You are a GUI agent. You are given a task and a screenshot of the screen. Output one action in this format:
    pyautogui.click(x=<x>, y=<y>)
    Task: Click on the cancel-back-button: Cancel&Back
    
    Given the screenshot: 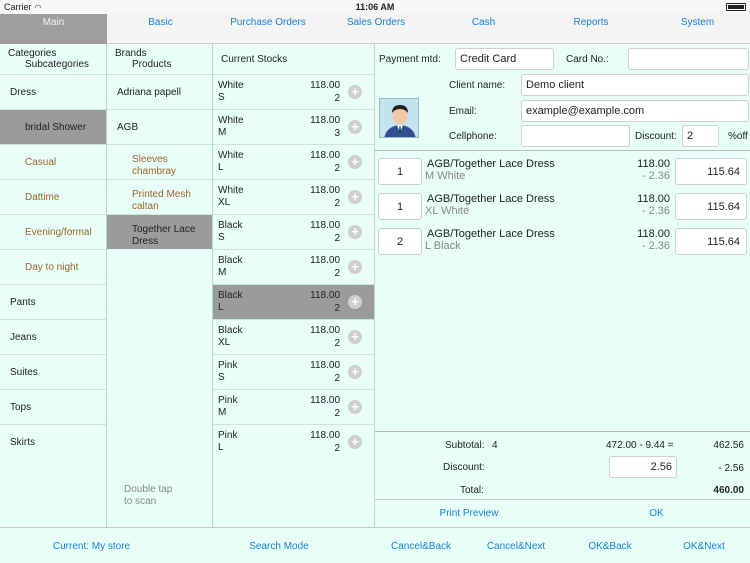 What is the action you would take?
    pyautogui.click(x=421, y=546)
    